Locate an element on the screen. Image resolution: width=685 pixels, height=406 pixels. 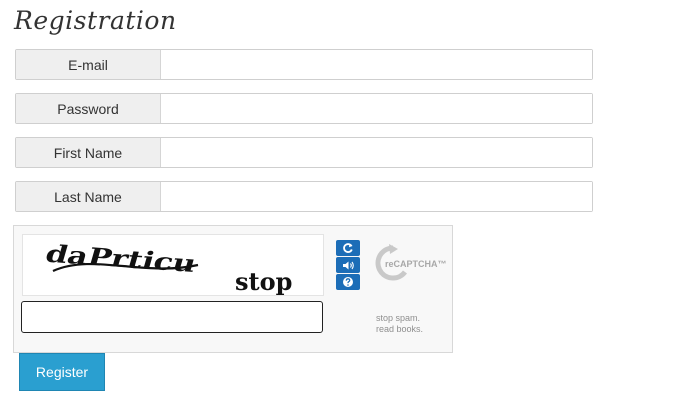
captcha-word-1: daPrticu is located at coordinates (121, 258).